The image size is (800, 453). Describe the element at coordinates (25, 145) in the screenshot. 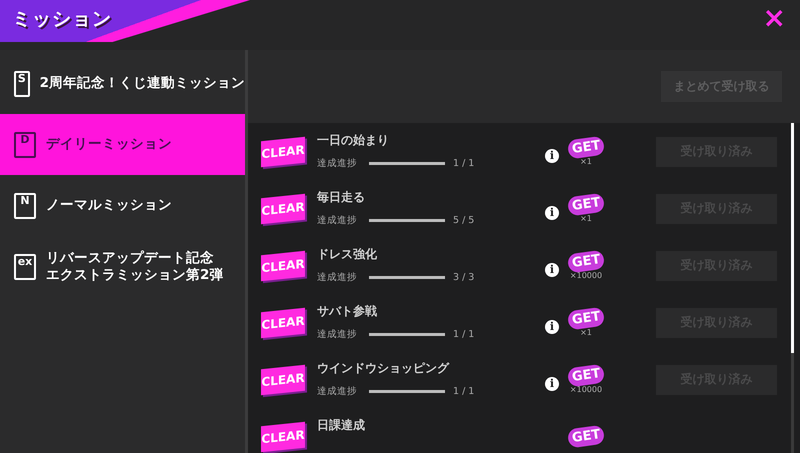

I see `document-icon: D` at that location.